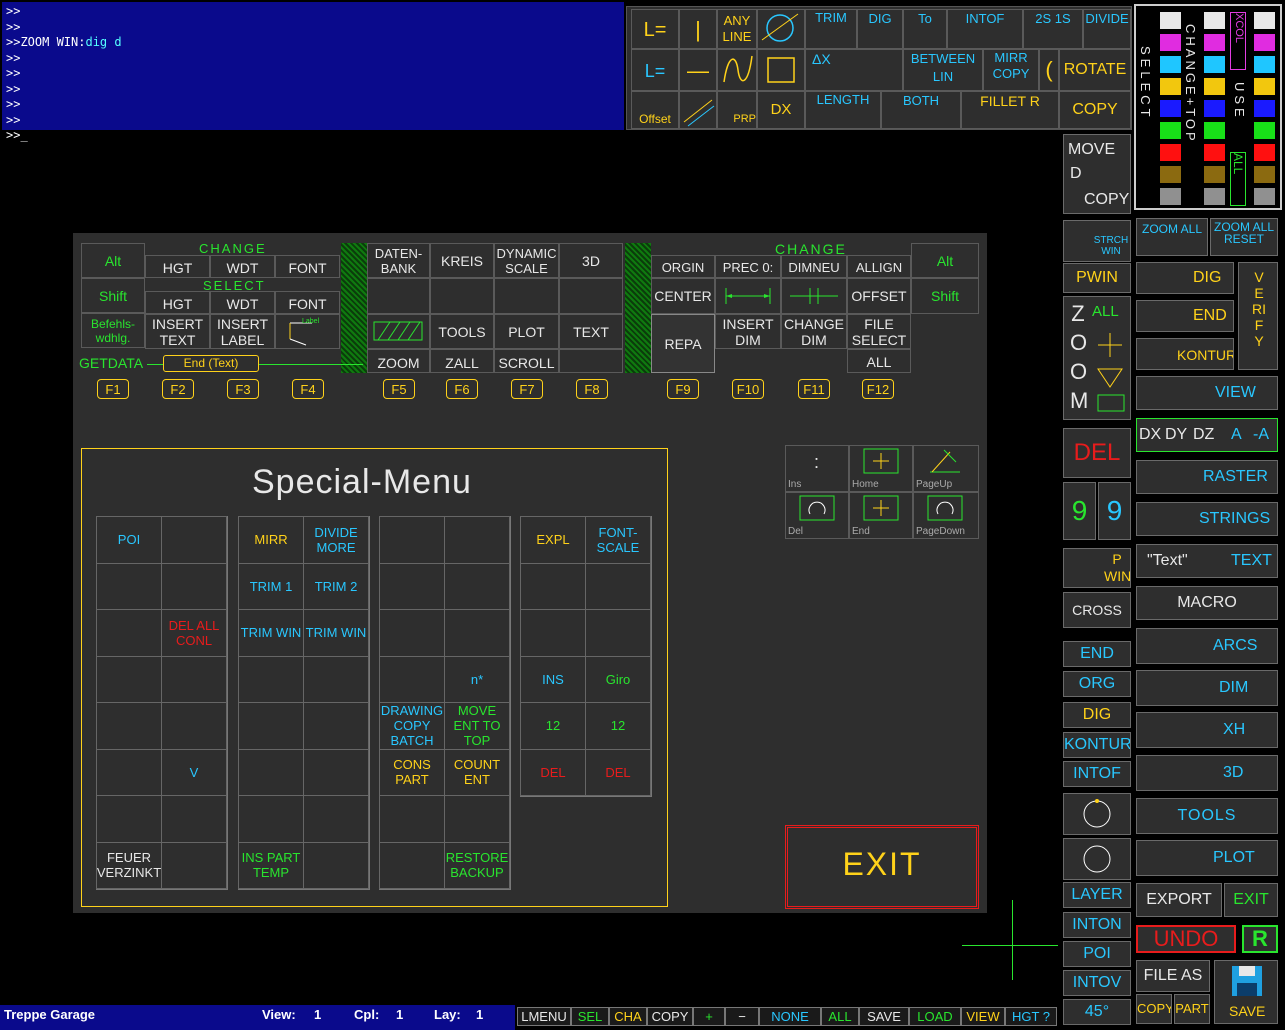  Describe the element at coordinates (526, 331) in the screenshot. I see `plot-key: PLOT` at that location.